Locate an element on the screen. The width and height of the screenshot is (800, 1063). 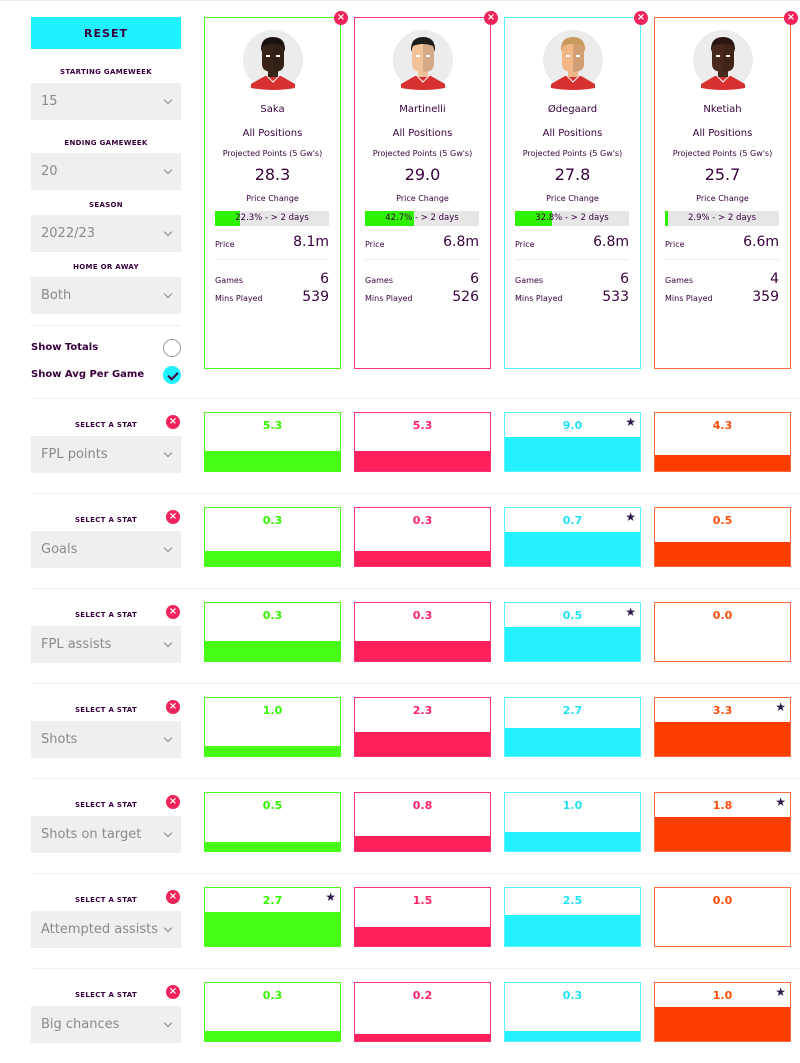
starting-gameweek-value: 15 is located at coordinates (49, 101).